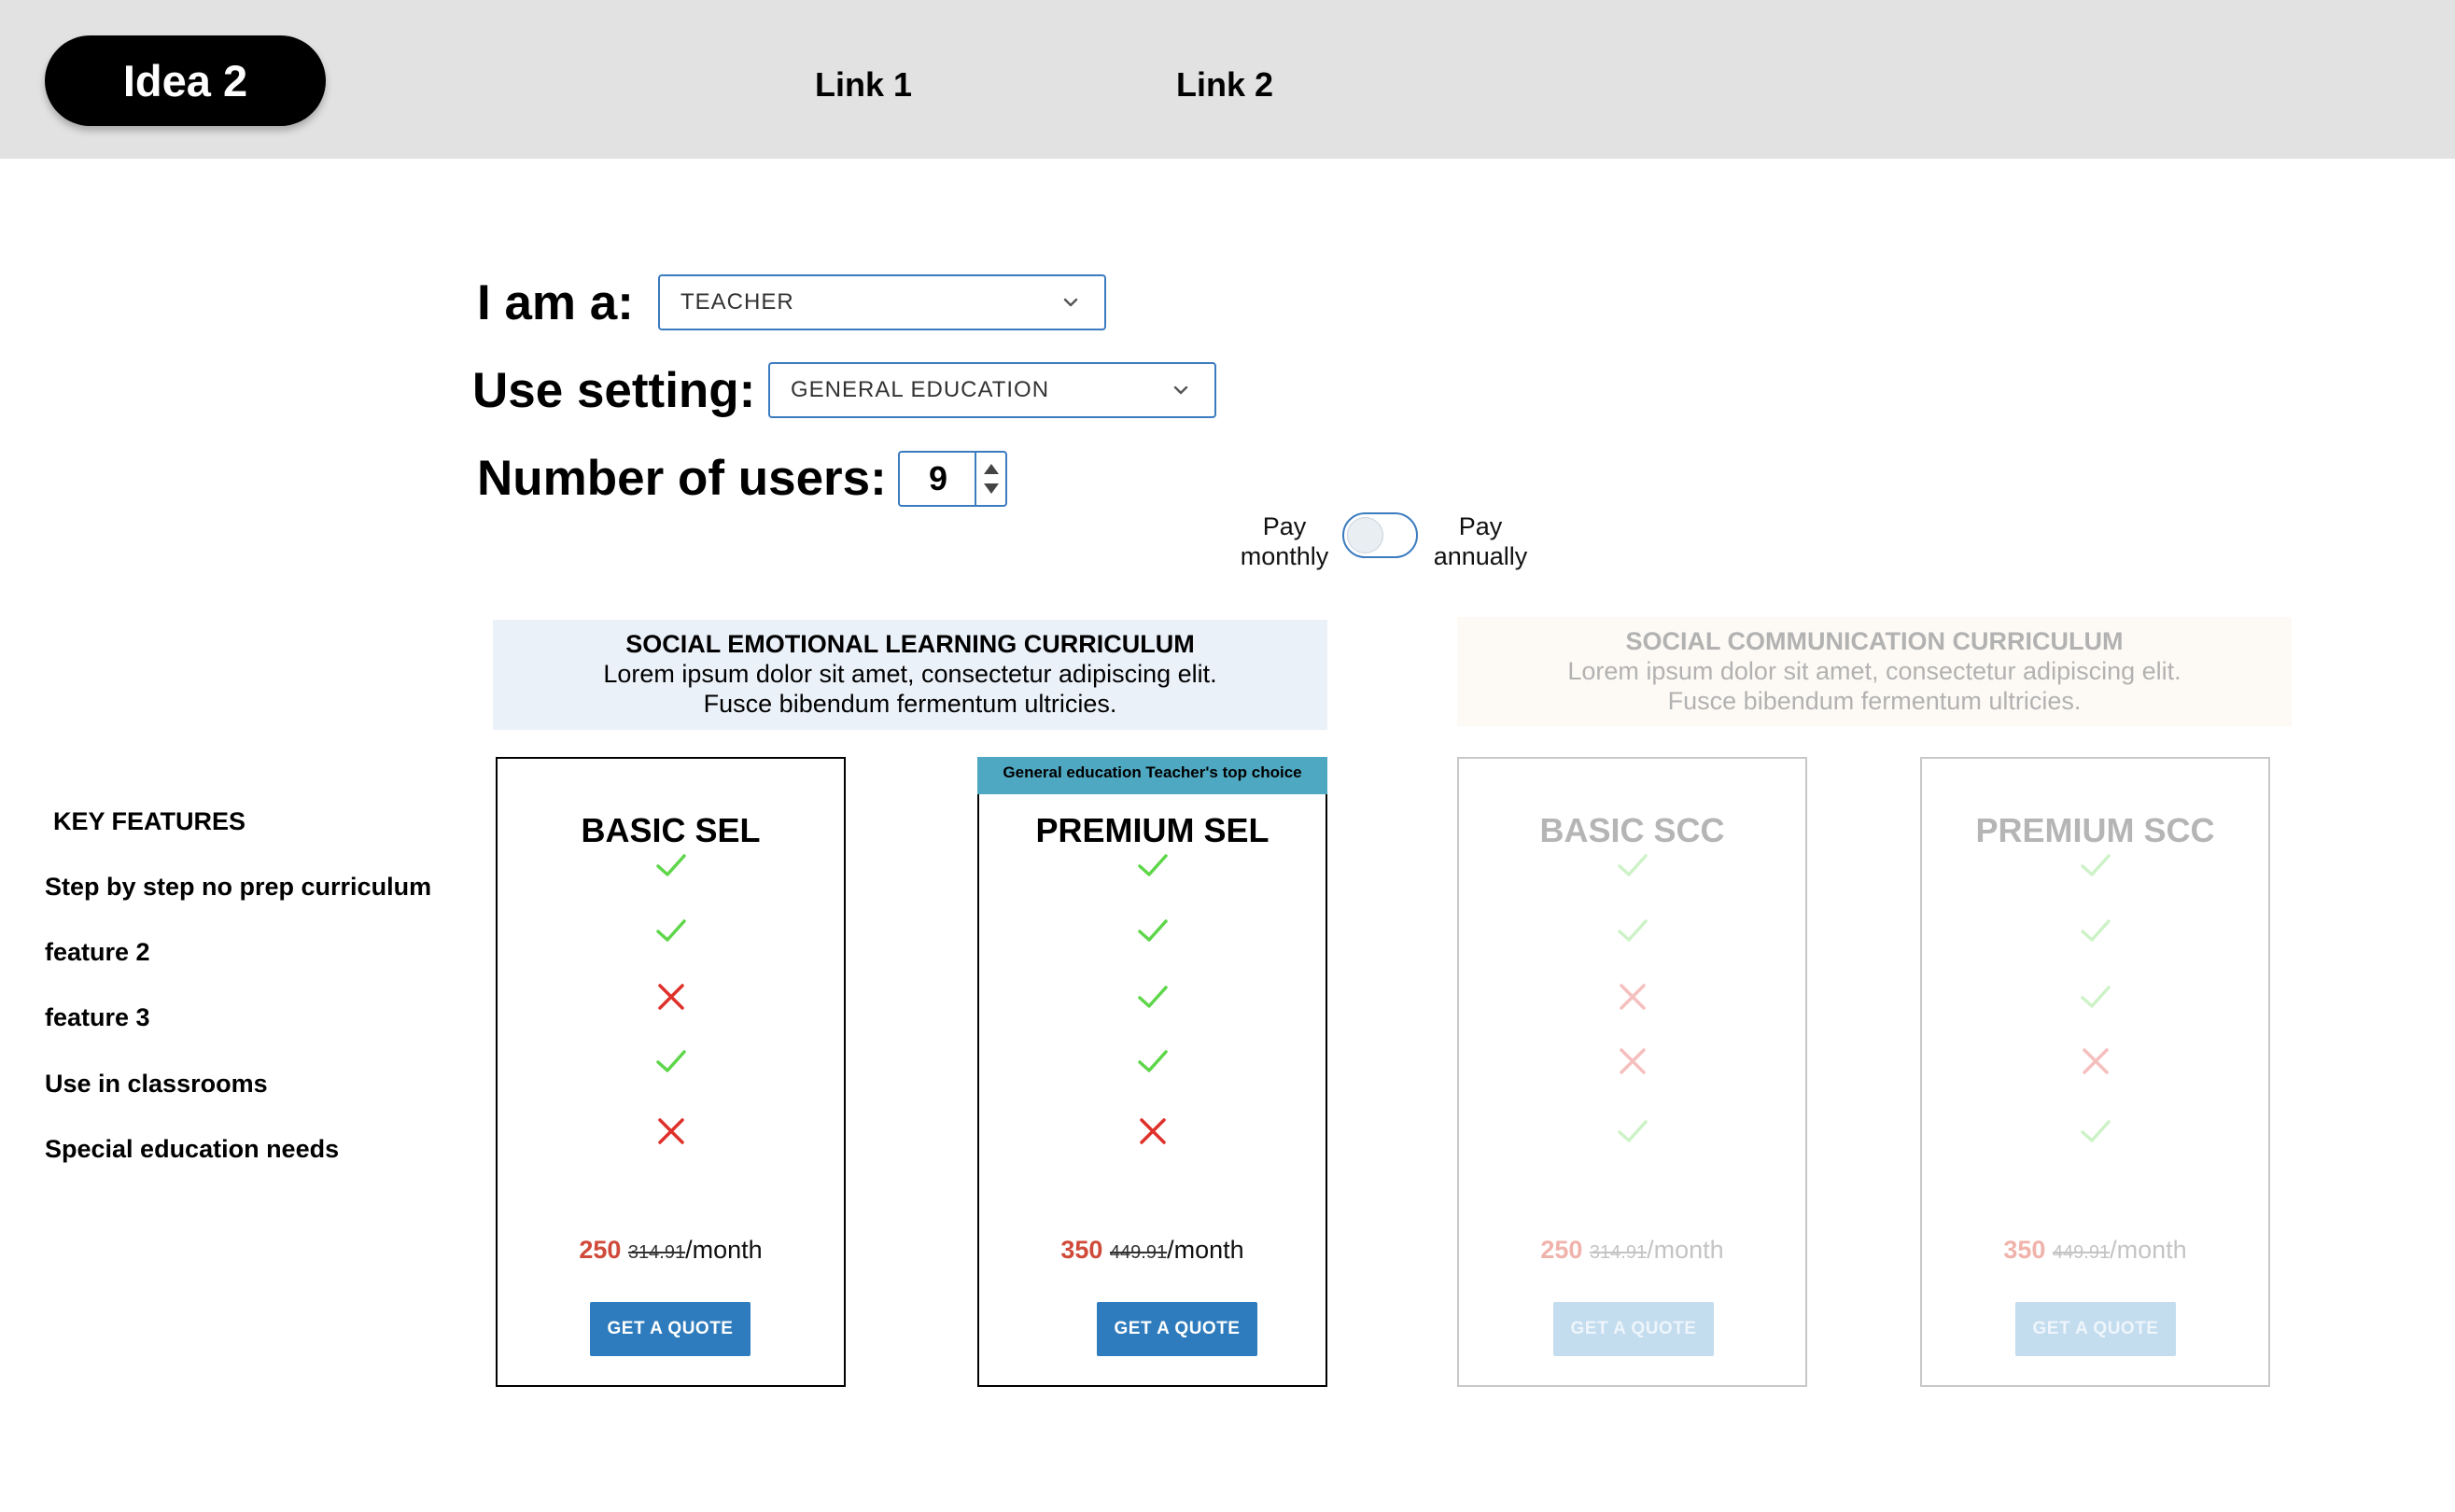  I want to click on users-value: 9, so click(938, 479).